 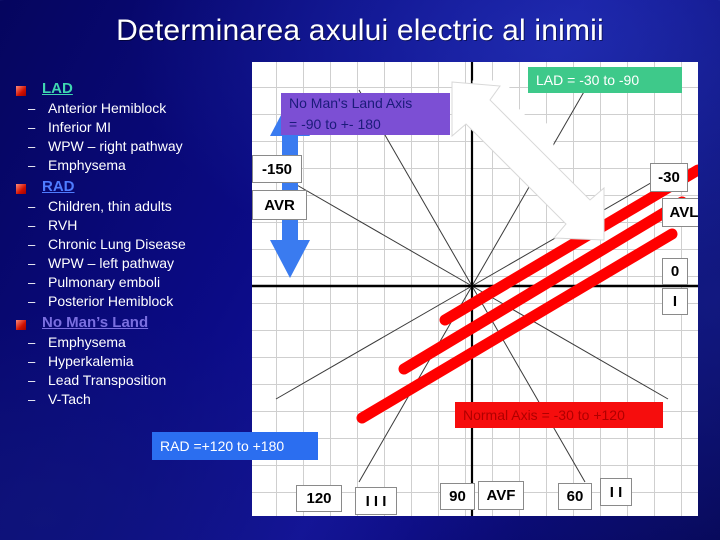 I want to click on list-item-label: WPW – right pathway, so click(x=115, y=146).